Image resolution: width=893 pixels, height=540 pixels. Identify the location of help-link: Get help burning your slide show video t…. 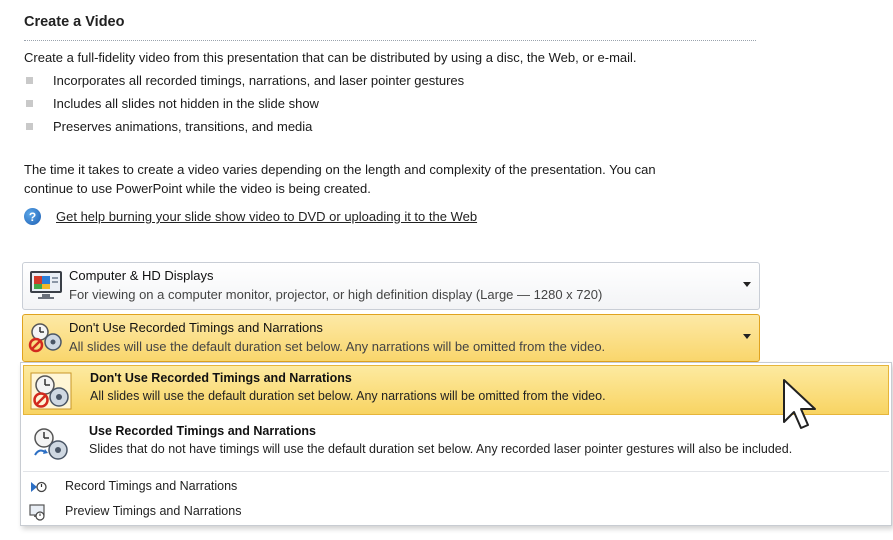
(266, 216).